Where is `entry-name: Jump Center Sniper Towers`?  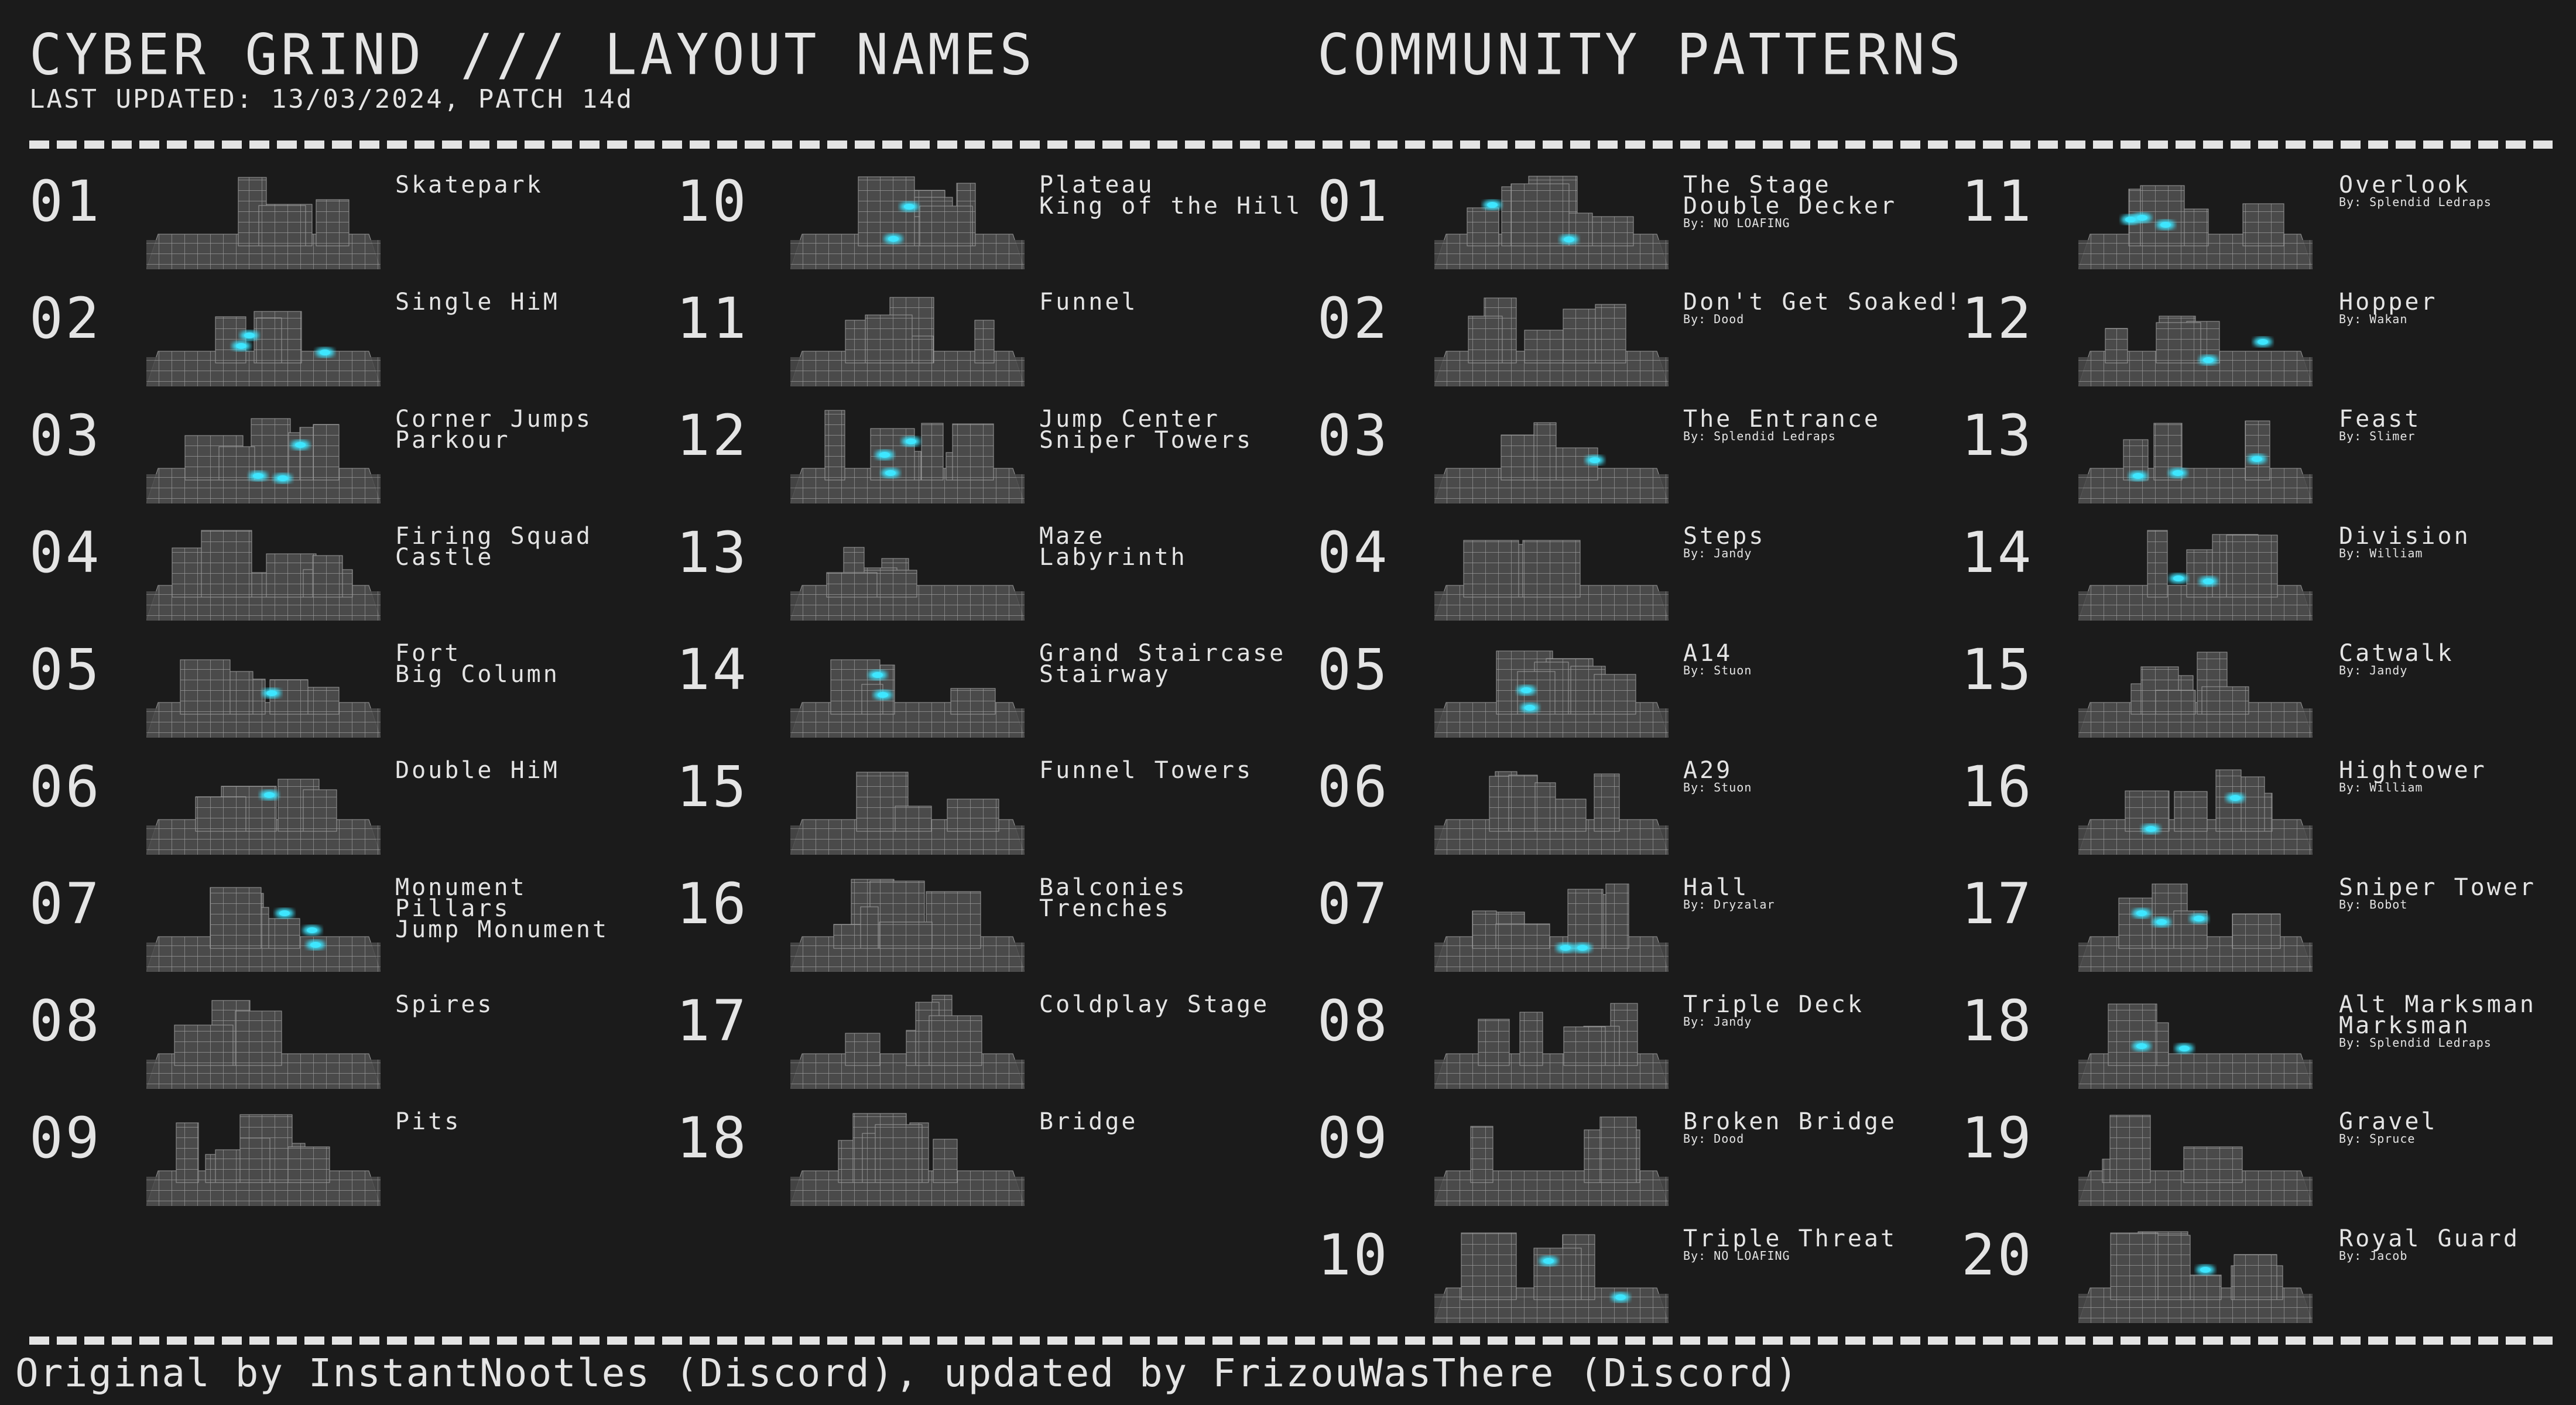 entry-name: Jump Center Sniper Towers is located at coordinates (1146, 430).